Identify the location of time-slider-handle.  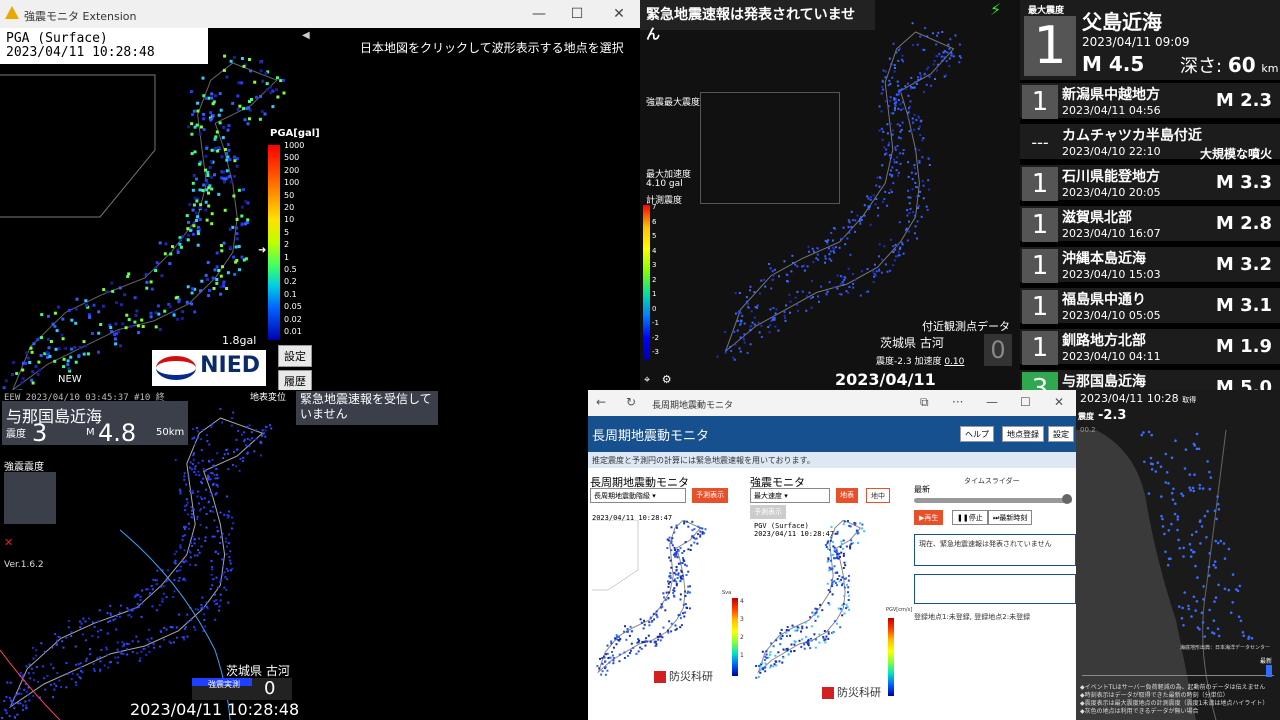
(1067, 499).